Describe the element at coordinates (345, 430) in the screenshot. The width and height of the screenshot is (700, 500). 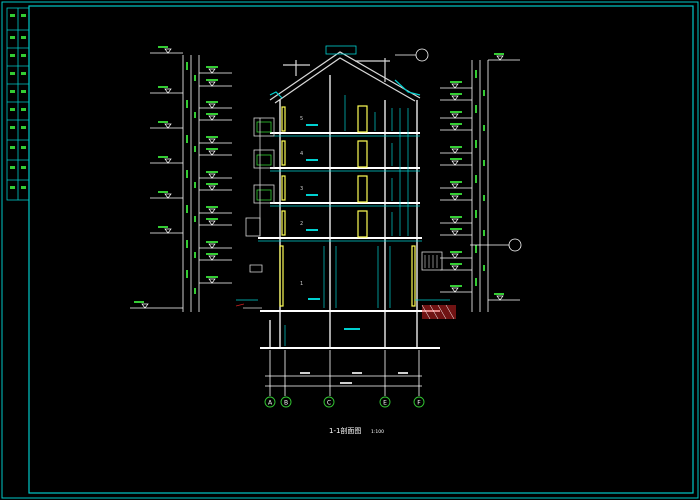
I see `drawing-title: 1-1剖面图` at that location.